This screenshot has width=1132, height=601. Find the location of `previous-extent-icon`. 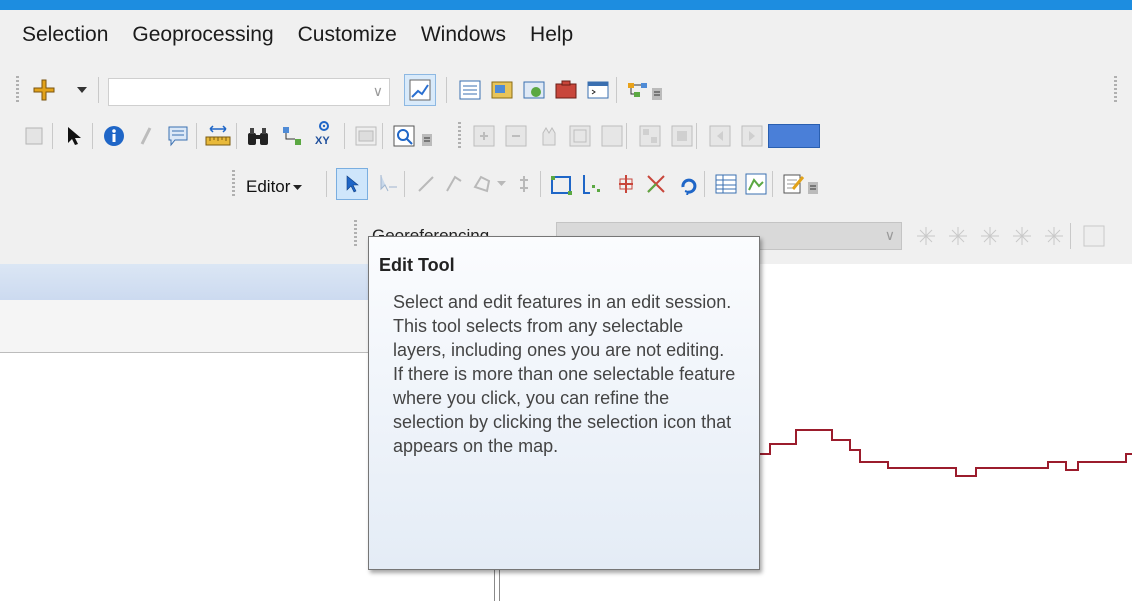

previous-extent-icon is located at coordinates (720, 136).